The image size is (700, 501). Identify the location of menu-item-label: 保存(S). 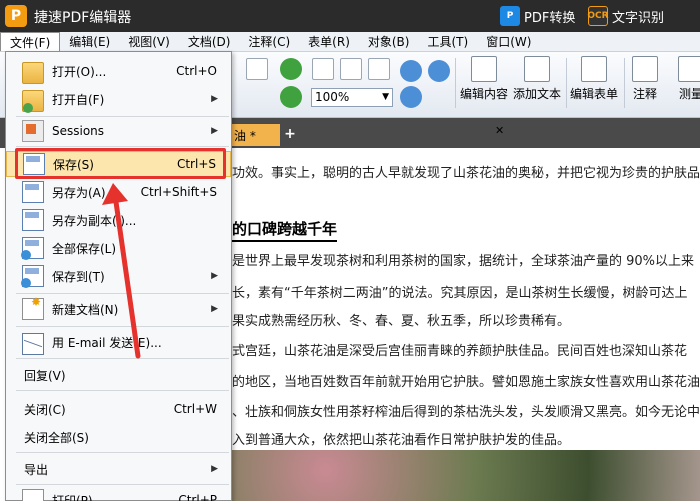
(73, 164).